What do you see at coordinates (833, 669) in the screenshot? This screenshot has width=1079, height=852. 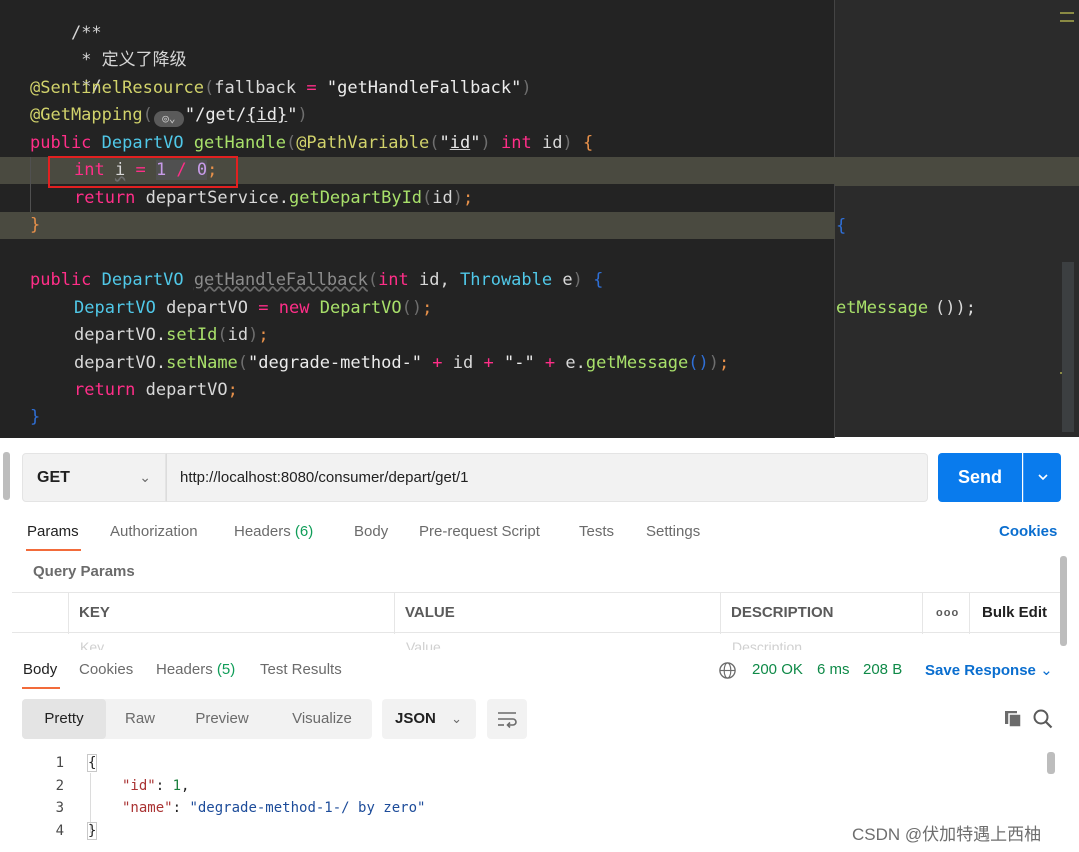 I see `response-time: 6 ms` at bounding box center [833, 669].